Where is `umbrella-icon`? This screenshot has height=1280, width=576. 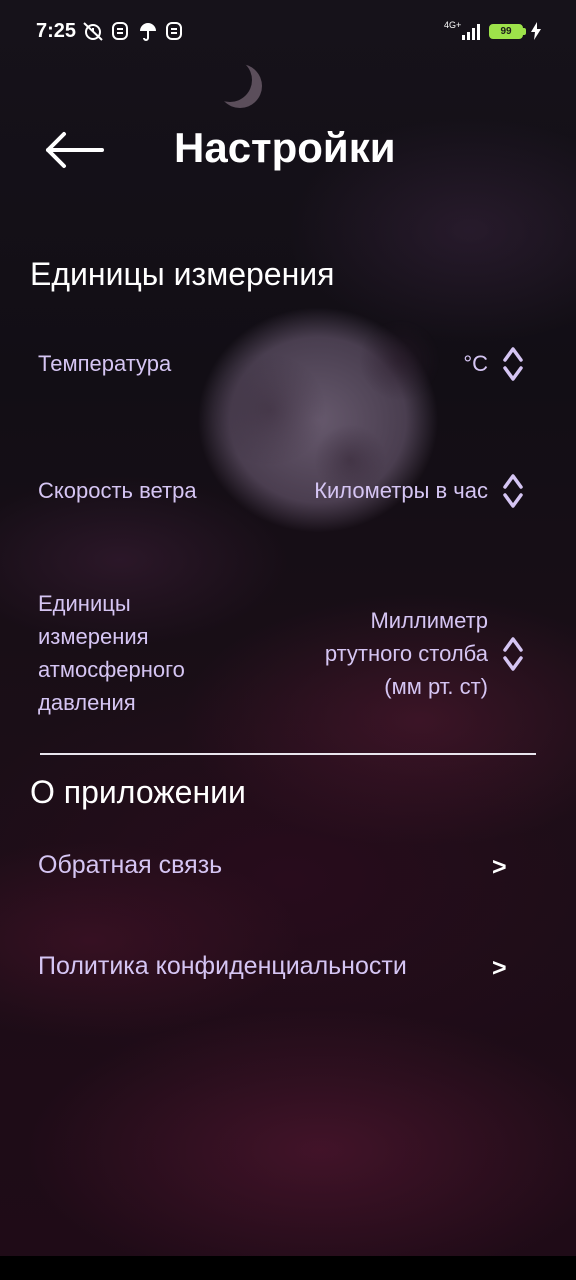
umbrella-icon is located at coordinates (148, 31).